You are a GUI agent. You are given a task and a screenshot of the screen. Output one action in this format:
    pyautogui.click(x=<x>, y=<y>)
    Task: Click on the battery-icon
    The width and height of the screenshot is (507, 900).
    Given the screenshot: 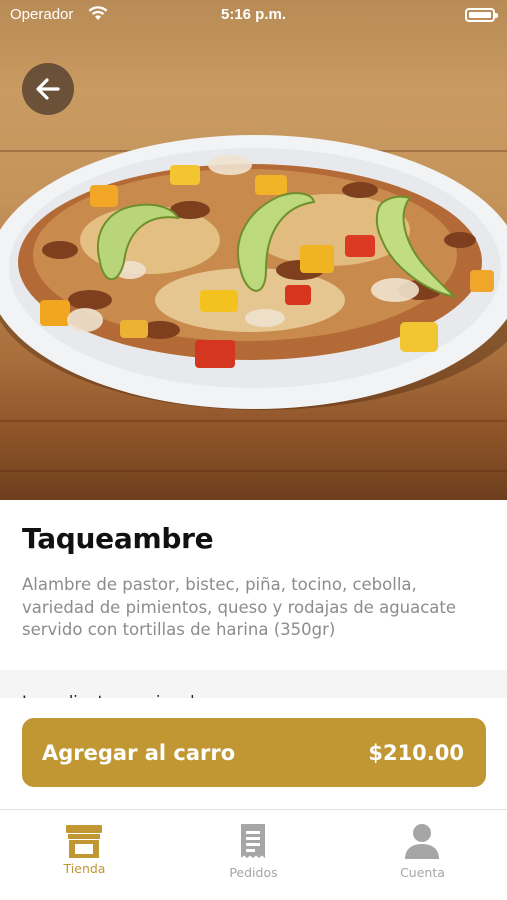 What is the action you would take?
    pyautogui.click(x=481, y=15)
    